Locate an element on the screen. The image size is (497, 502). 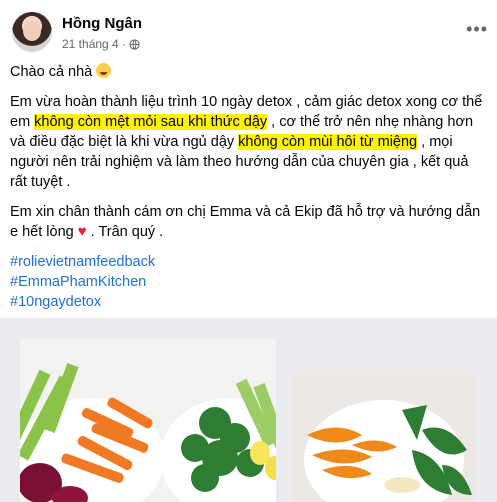
heart-icon: ♥ is located at coordinates (82, 231).